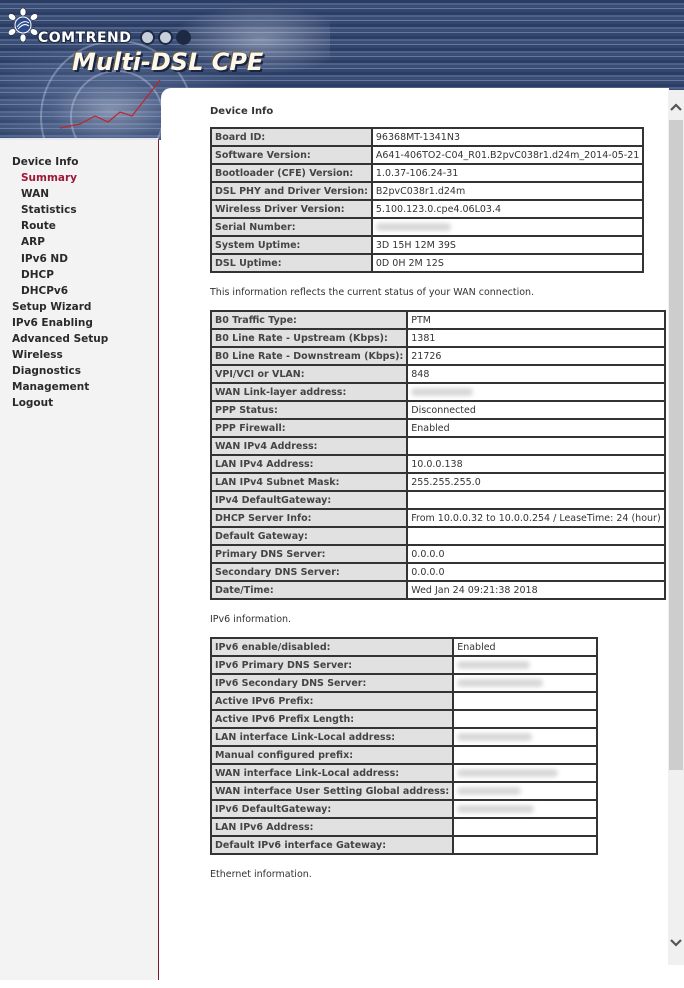  Describe the element at coordinates (332, 755) in the screenshot. I see `row-label: Manual configured prefix:` at that location.